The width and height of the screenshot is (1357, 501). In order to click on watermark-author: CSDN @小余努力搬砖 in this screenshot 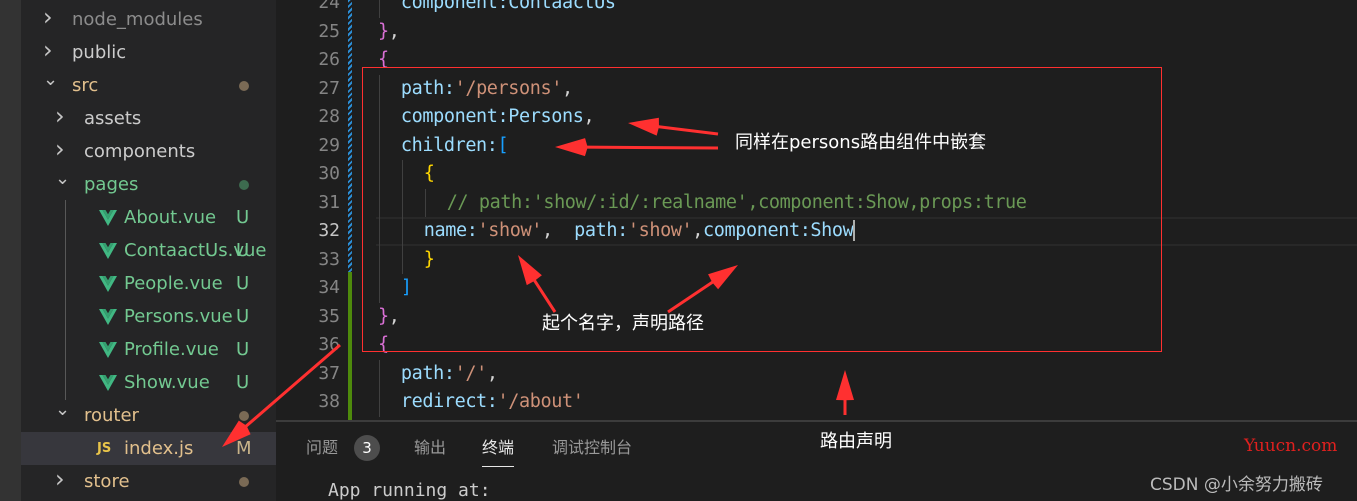, I will do `click(1236, 485)`.